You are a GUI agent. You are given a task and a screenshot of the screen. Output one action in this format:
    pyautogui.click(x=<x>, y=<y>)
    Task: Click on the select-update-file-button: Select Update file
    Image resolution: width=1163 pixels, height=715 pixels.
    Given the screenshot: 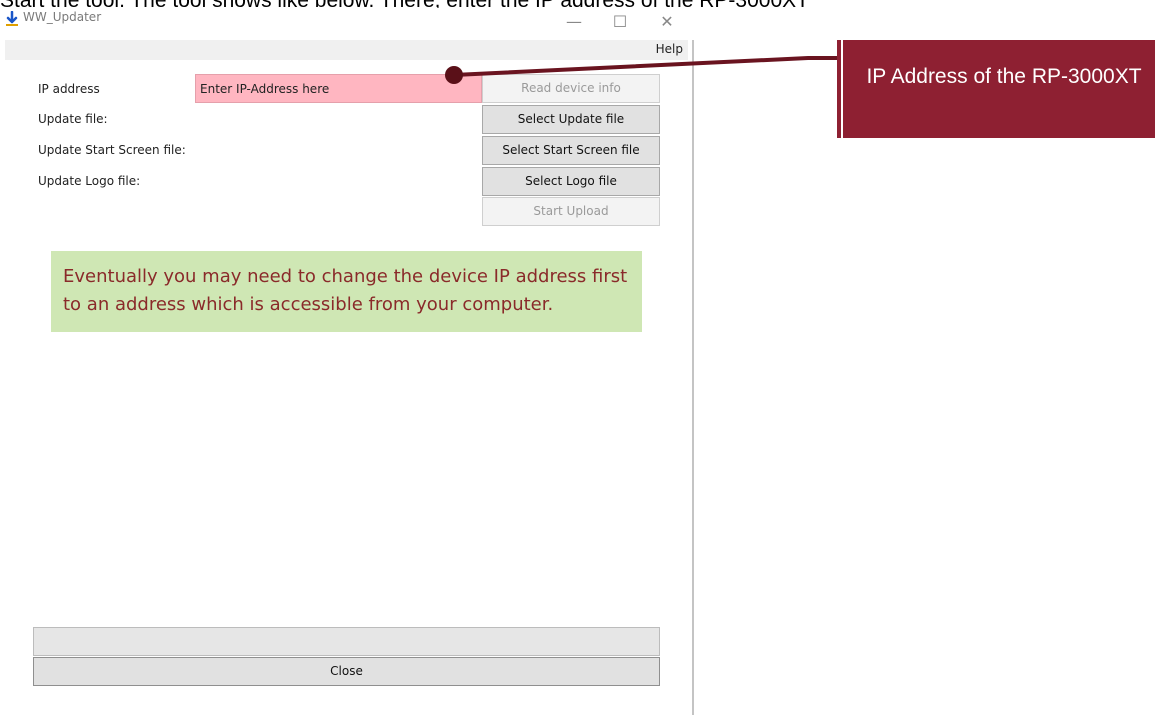 What is the action you would take?
    pyautogui.click(x=571, y=119)
    